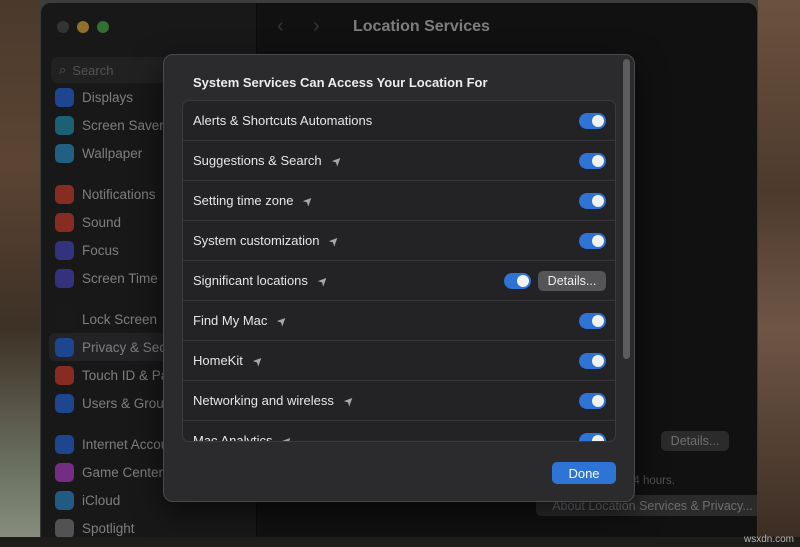  What do you see at coordinates (779, 273) in the screenshot?
I see `desktop-wallpaper-right` at bounding box center [779, 273].